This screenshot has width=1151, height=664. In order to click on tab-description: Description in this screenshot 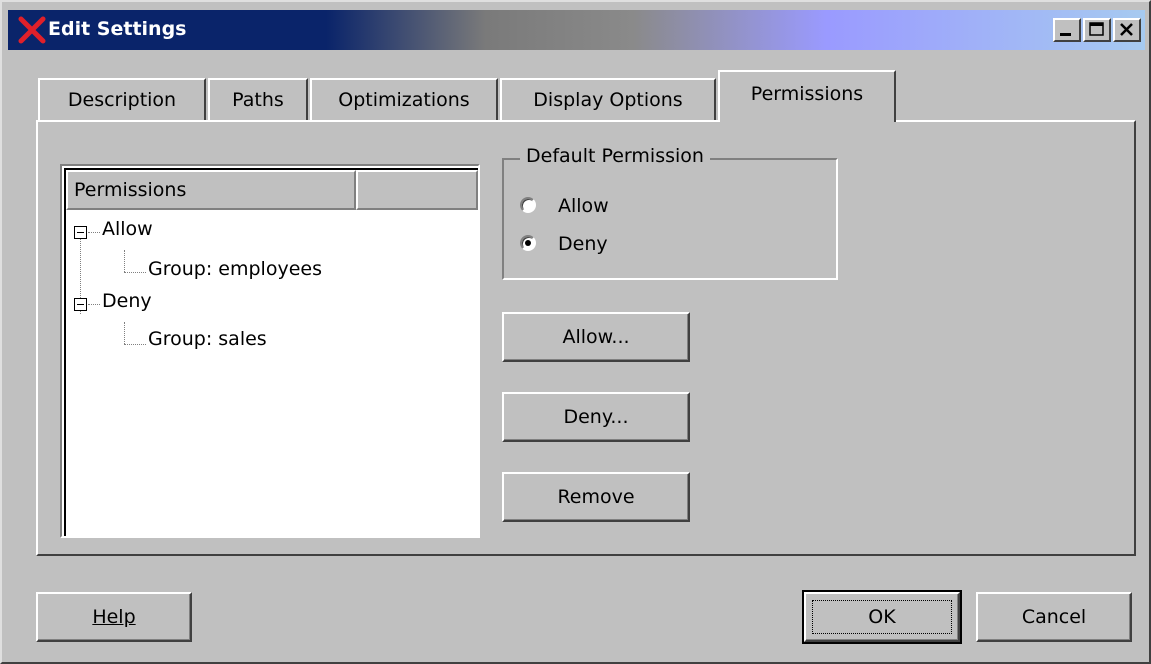, I will do `click(122, 99)`.